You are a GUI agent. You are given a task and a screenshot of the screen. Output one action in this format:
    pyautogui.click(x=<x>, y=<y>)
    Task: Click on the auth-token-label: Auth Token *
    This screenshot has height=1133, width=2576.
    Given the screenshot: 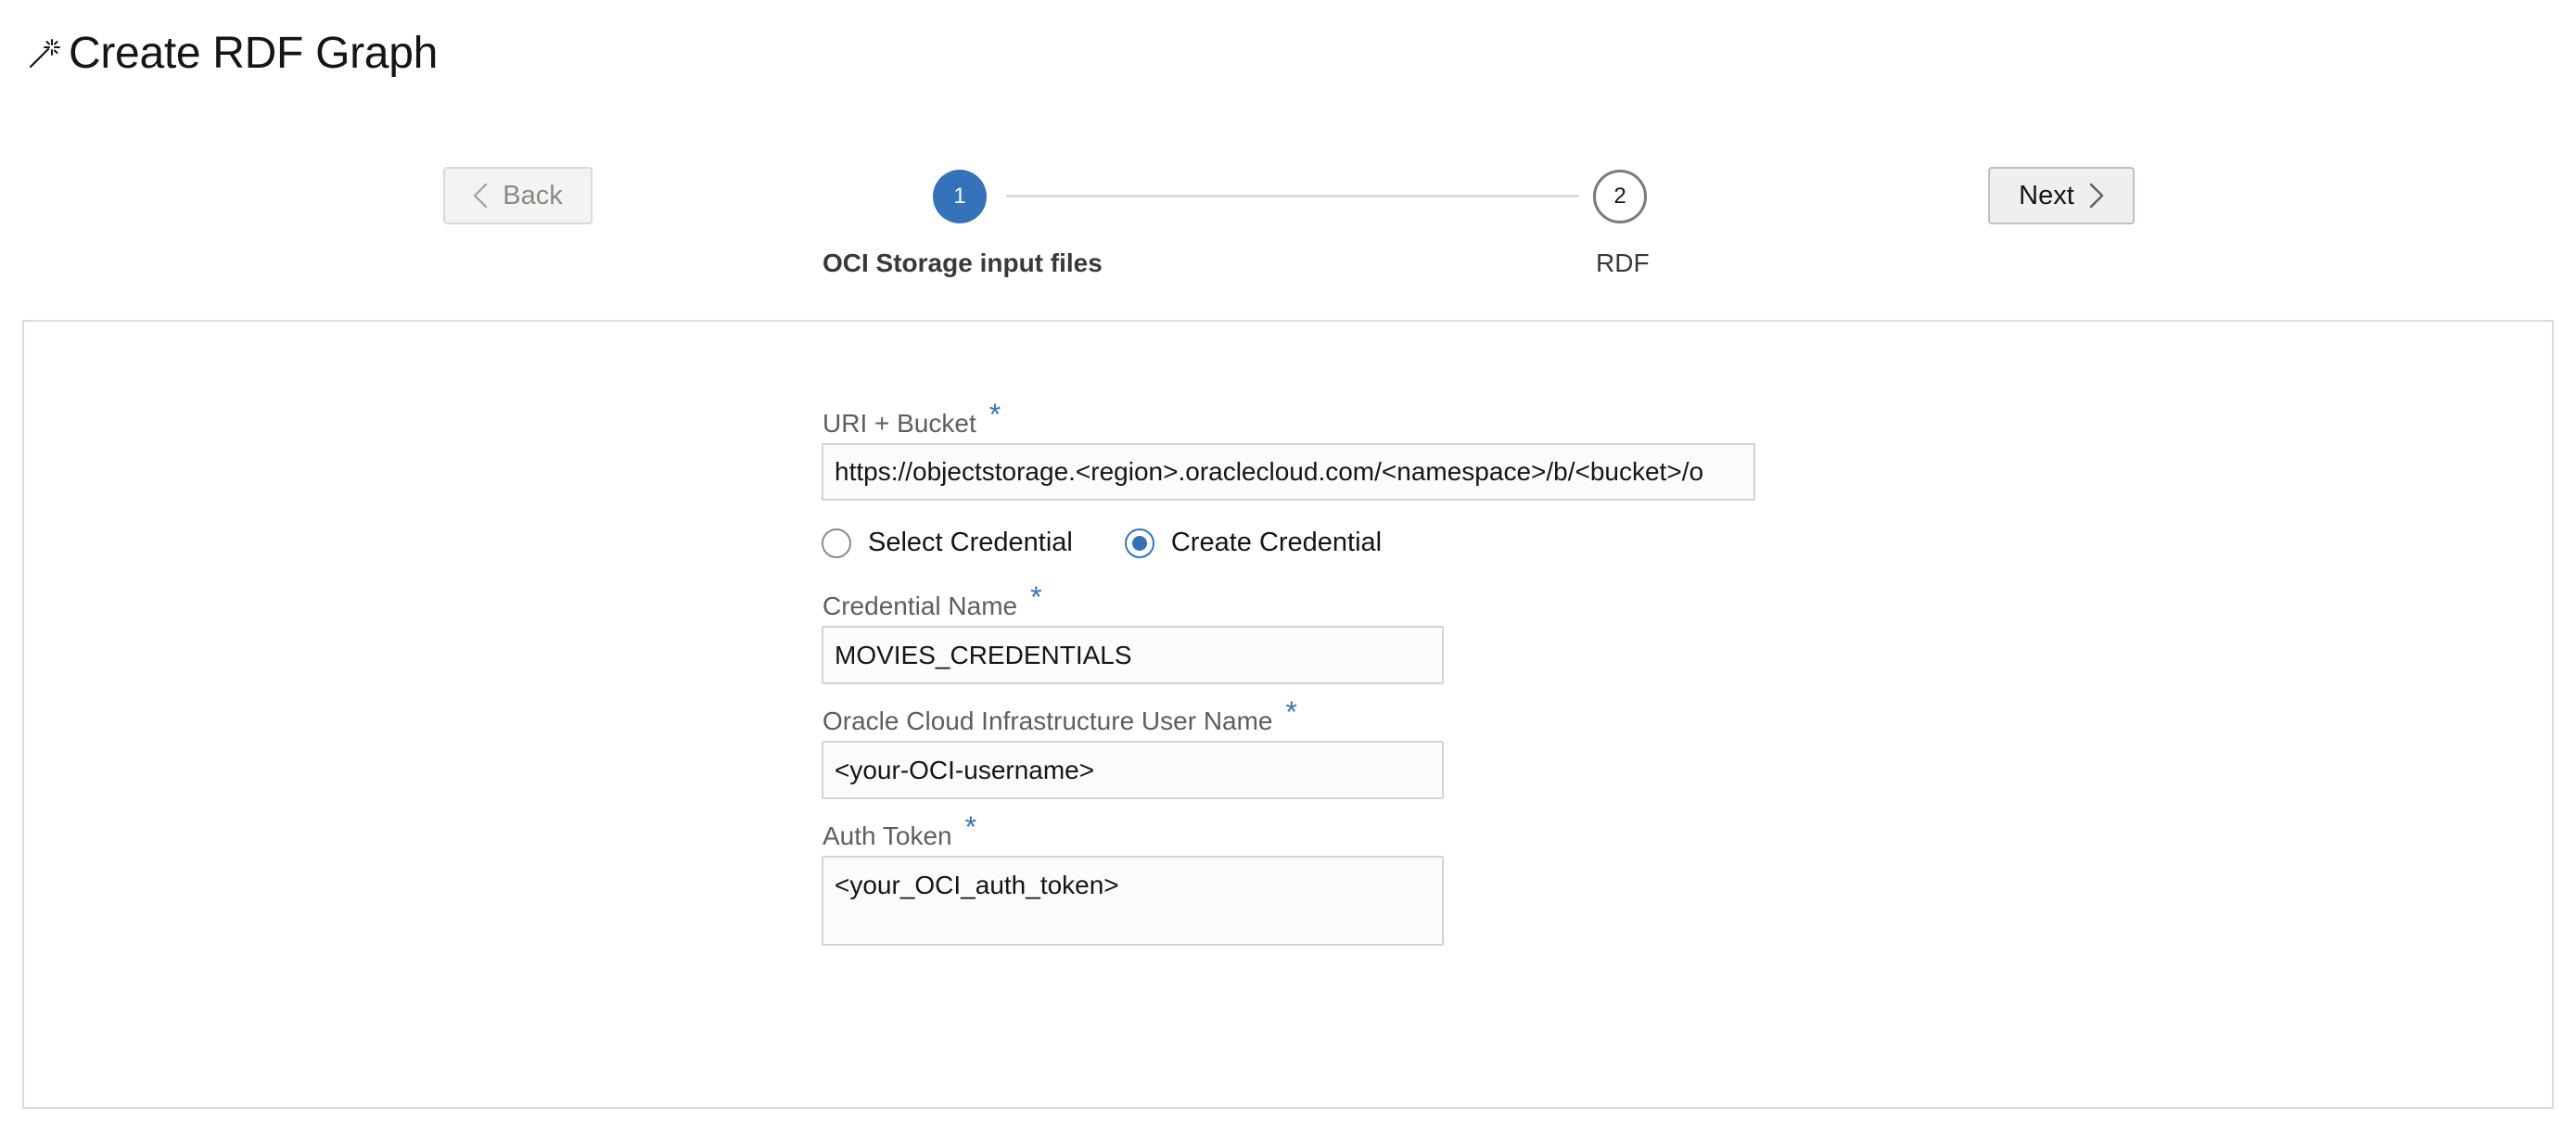 What is the action you would take?
    pyautogui.click(x=900, y=831)
    